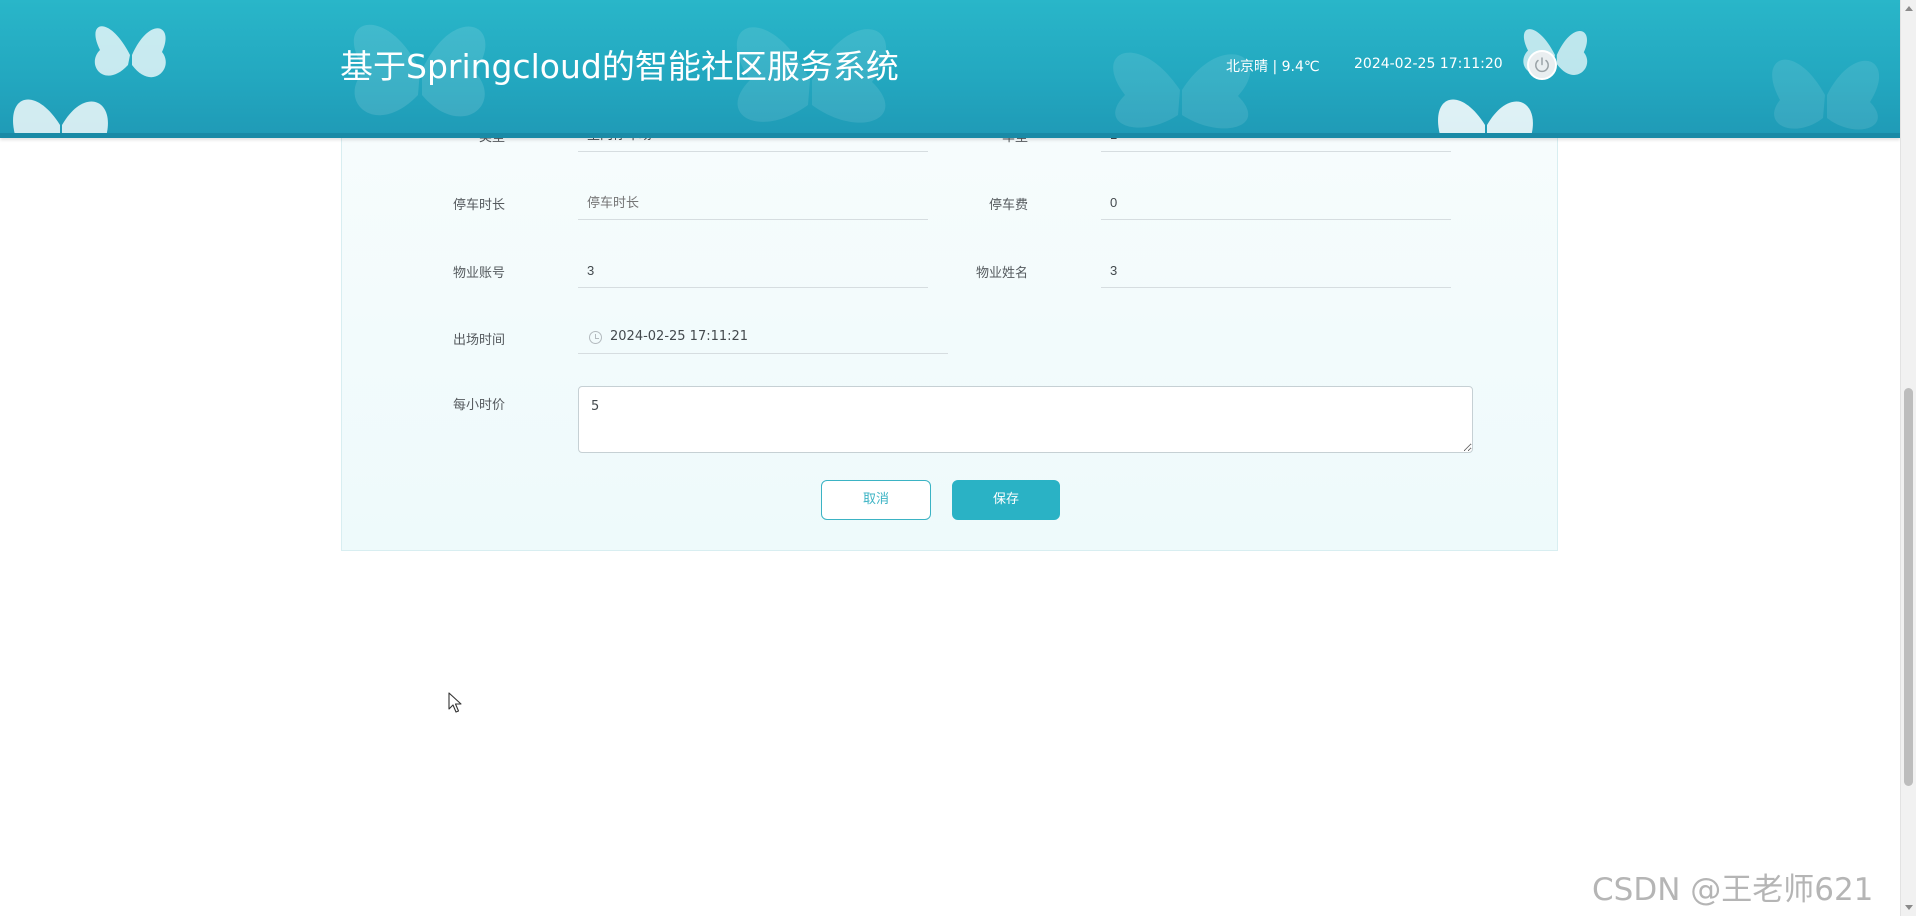 This screenshot has width=1916, height=916. Describe the element at coordinates (1276, 271) in the screenshot. I see `property-name-input` at that location.